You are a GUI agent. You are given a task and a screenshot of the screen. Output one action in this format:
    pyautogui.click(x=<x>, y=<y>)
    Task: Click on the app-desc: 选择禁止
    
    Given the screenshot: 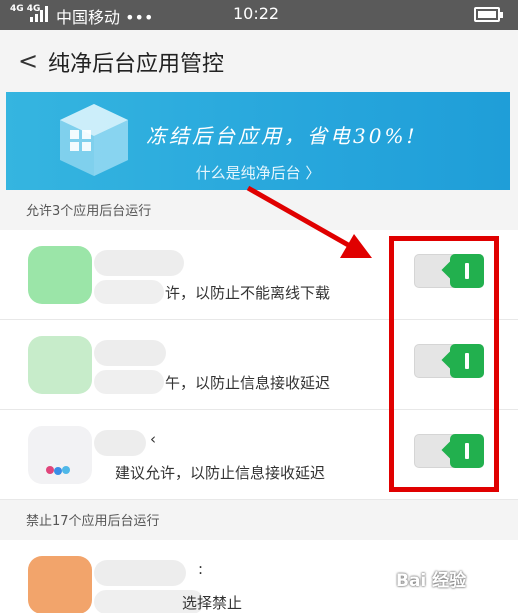 What is the action you would take?
    pyautogui.click(x=212, y=603)
    